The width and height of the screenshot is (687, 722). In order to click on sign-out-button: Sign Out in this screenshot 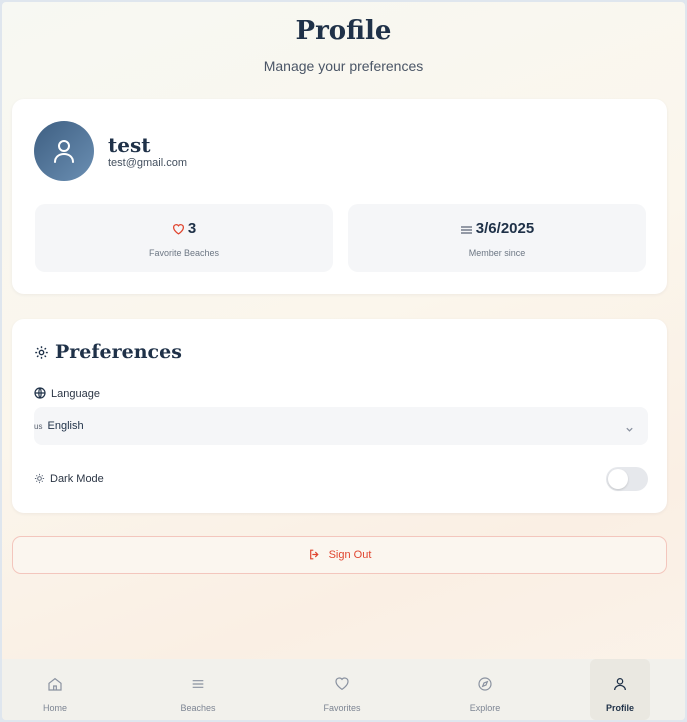, I will do `click(339, 555)`.